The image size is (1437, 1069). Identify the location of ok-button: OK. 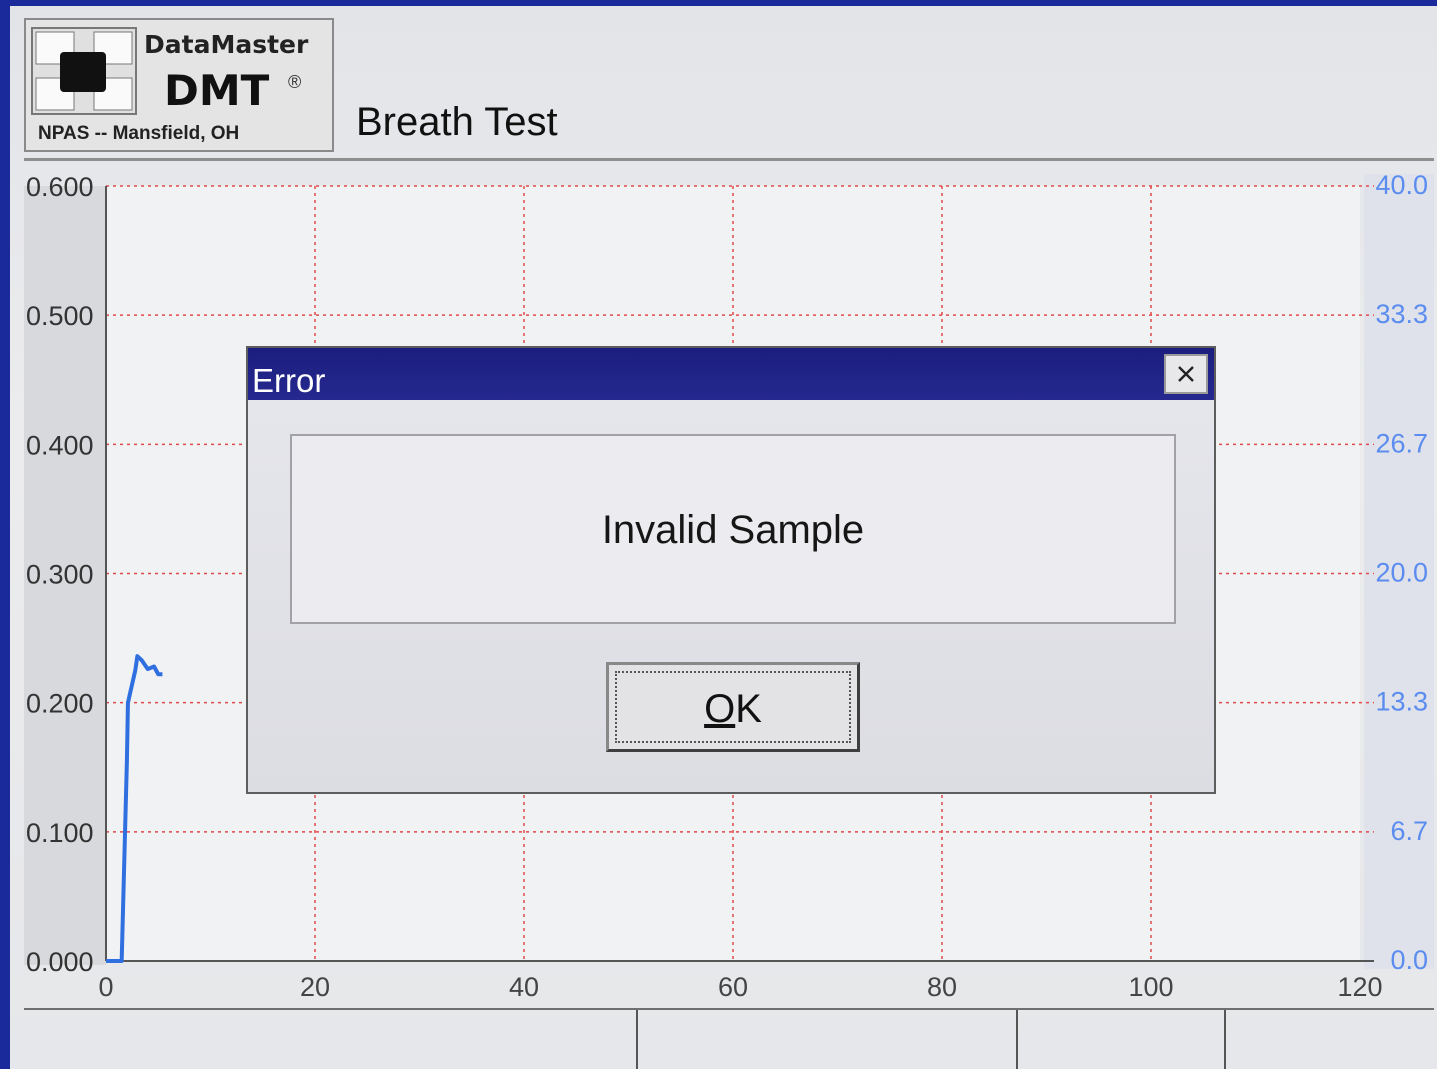
(733, 707).